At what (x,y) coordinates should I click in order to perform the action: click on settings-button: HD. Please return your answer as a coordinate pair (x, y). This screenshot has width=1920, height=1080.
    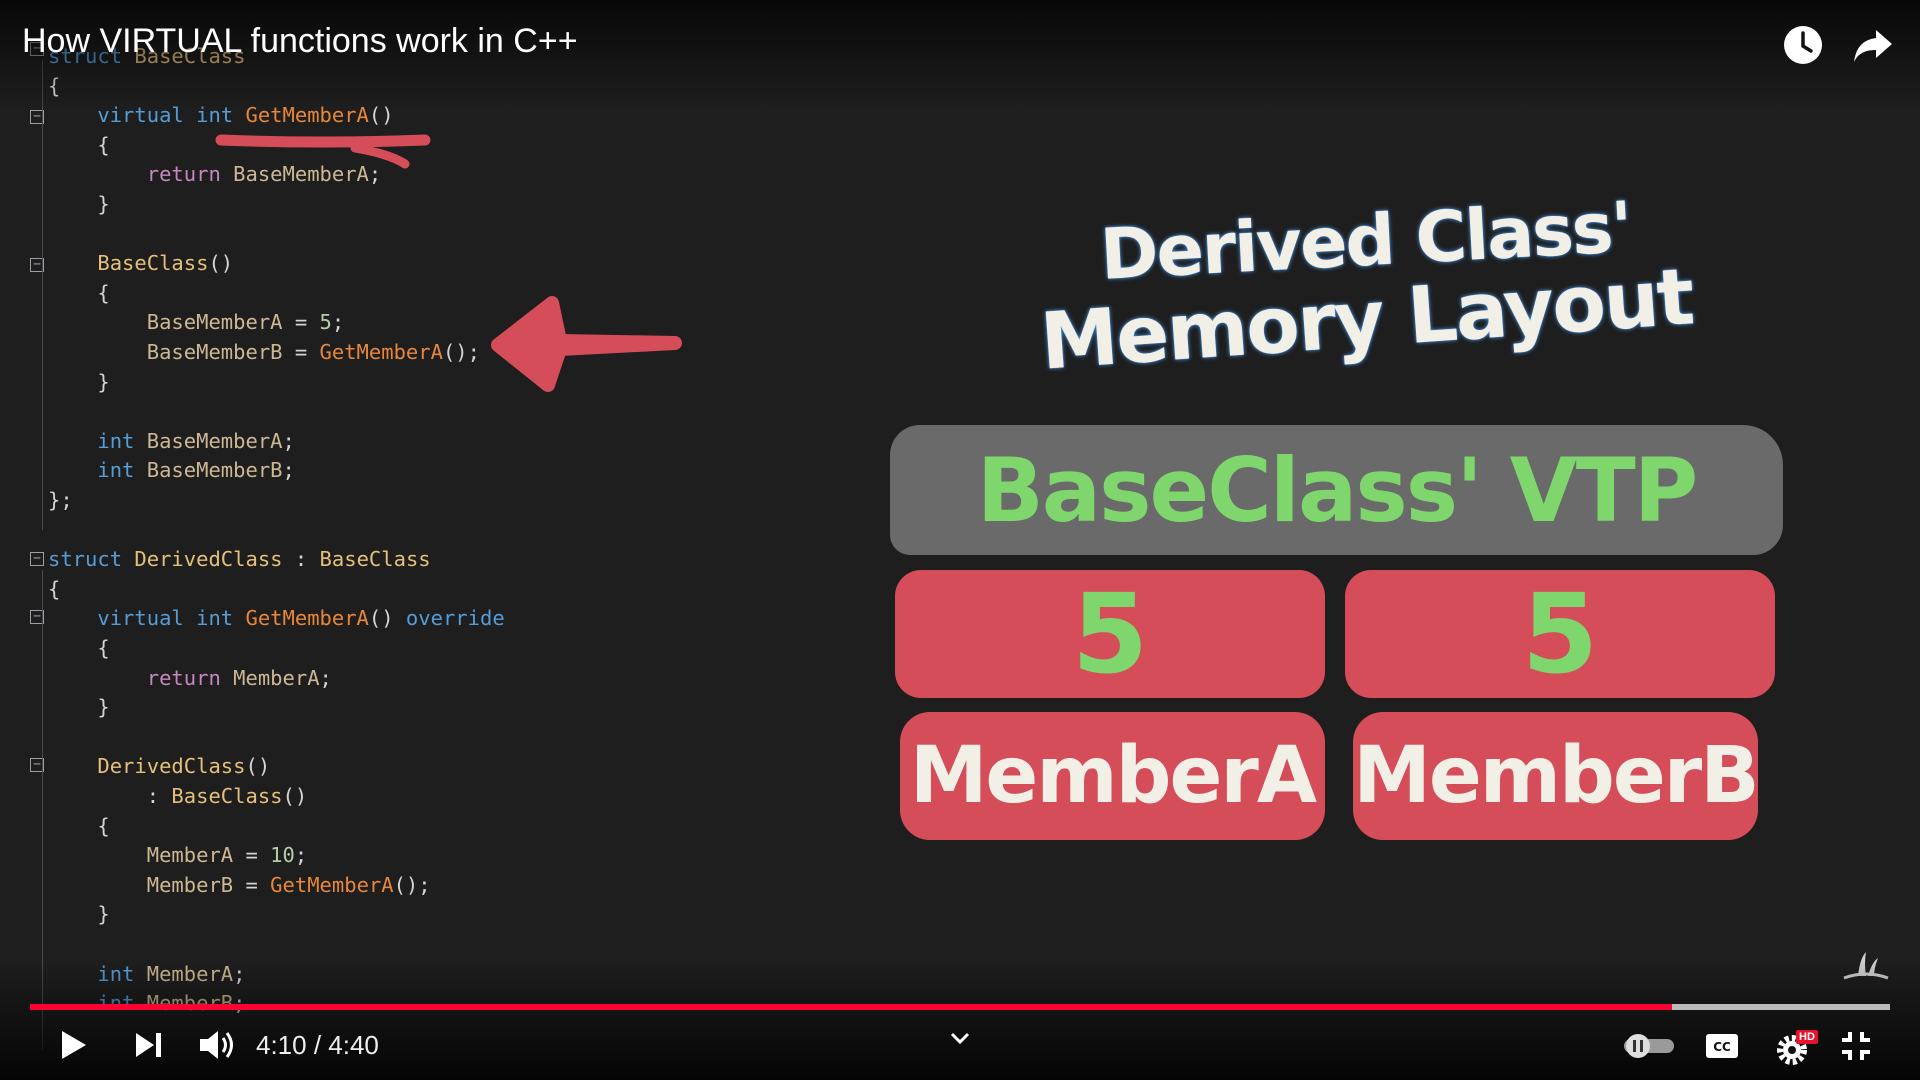
    Looking at the image, I should click on (1795, 1046).